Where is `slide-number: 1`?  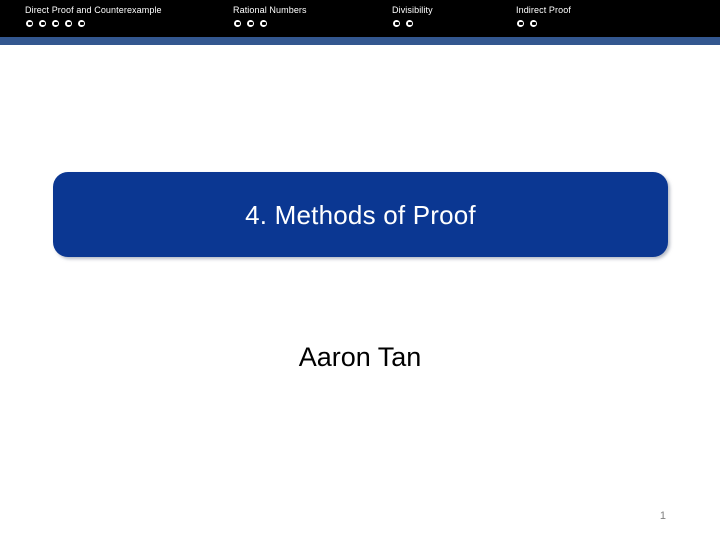 slide-number: 1 is located at coordinates (662, 516).